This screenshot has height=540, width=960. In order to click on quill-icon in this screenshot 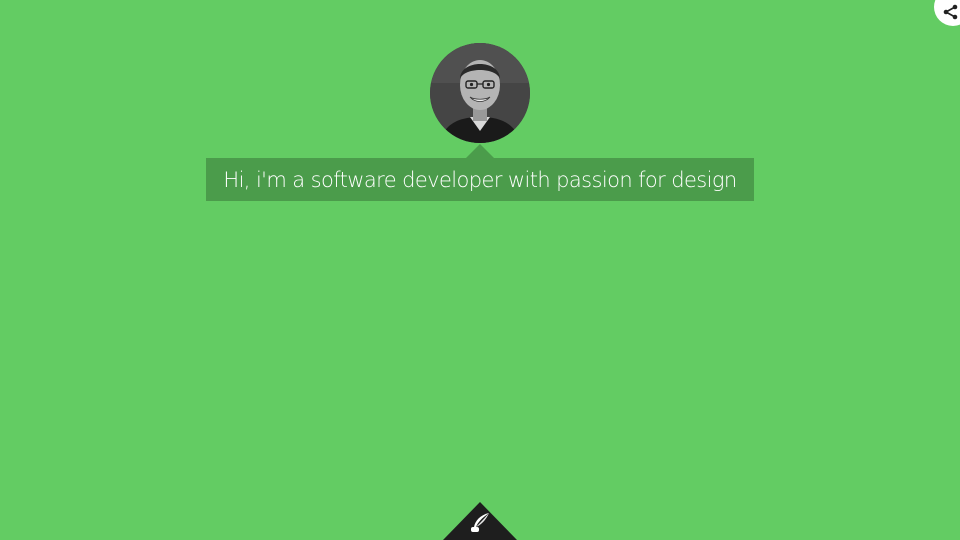, I will do `click(480, 522)`.